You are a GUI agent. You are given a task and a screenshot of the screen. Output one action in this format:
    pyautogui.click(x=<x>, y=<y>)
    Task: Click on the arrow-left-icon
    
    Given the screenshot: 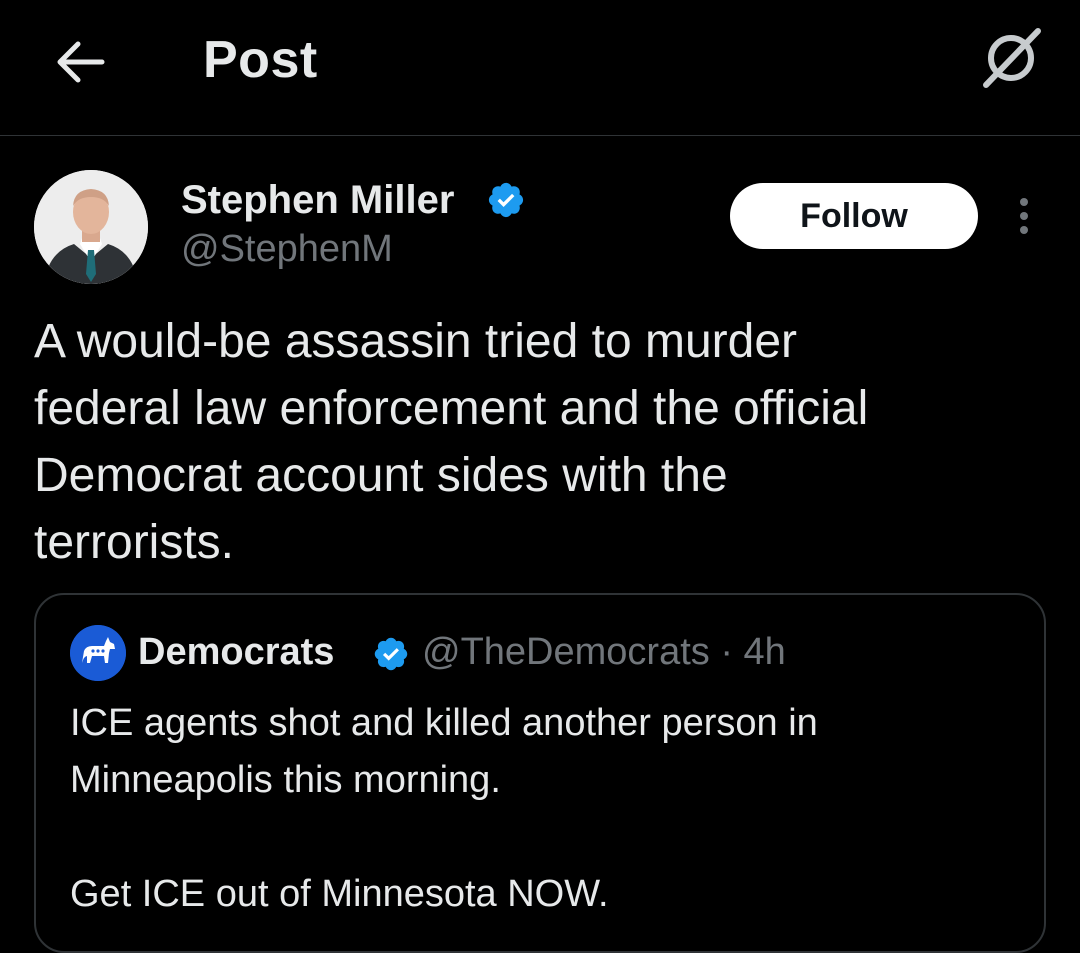 What is the action you would take?
    pyautogui.click(x=81, y=62)
    